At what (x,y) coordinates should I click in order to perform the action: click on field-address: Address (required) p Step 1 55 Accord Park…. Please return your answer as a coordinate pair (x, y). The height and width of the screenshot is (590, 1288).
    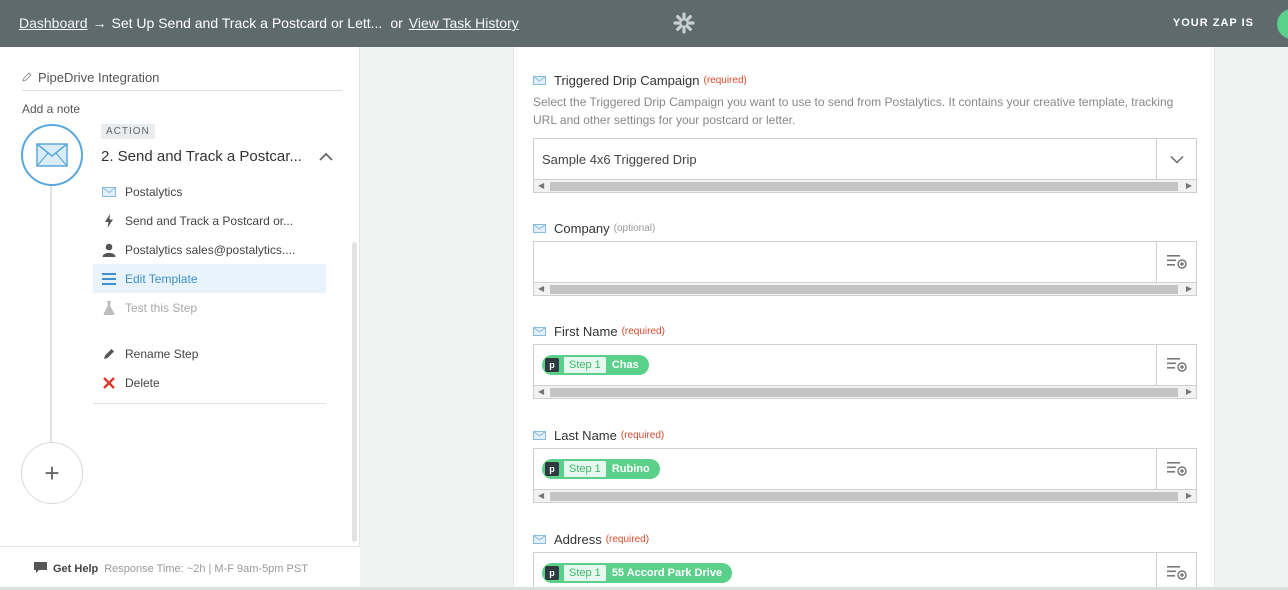
    Looking at the image, I should click on (865, 560).